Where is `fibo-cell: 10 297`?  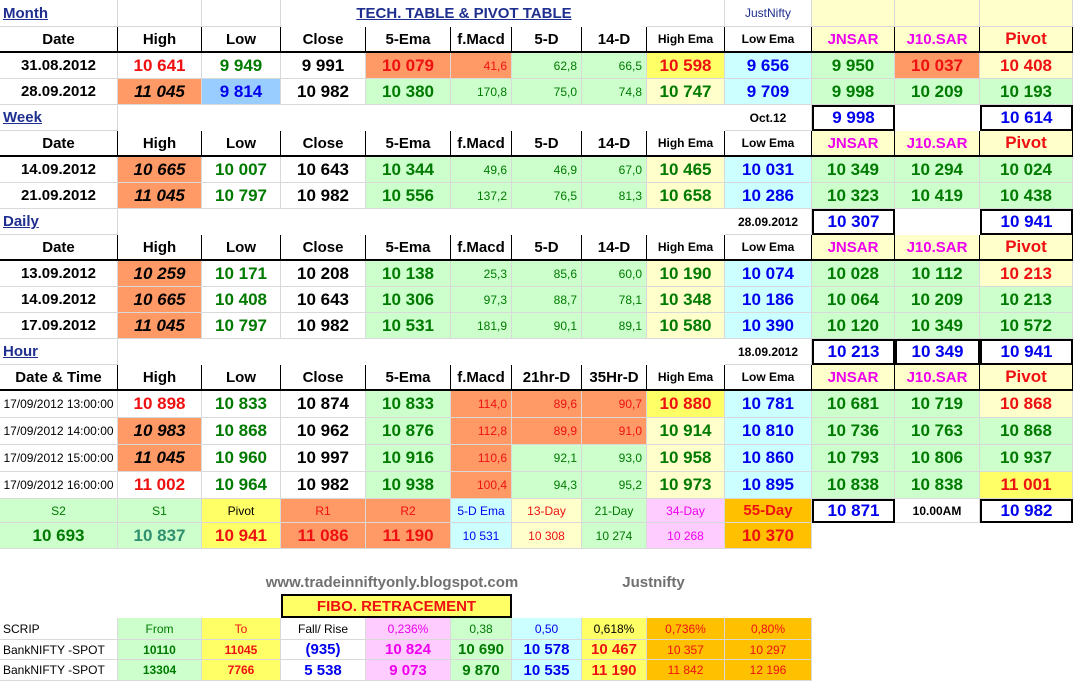
fibo-cell: 10 297 is located at coordinates (768, 650).